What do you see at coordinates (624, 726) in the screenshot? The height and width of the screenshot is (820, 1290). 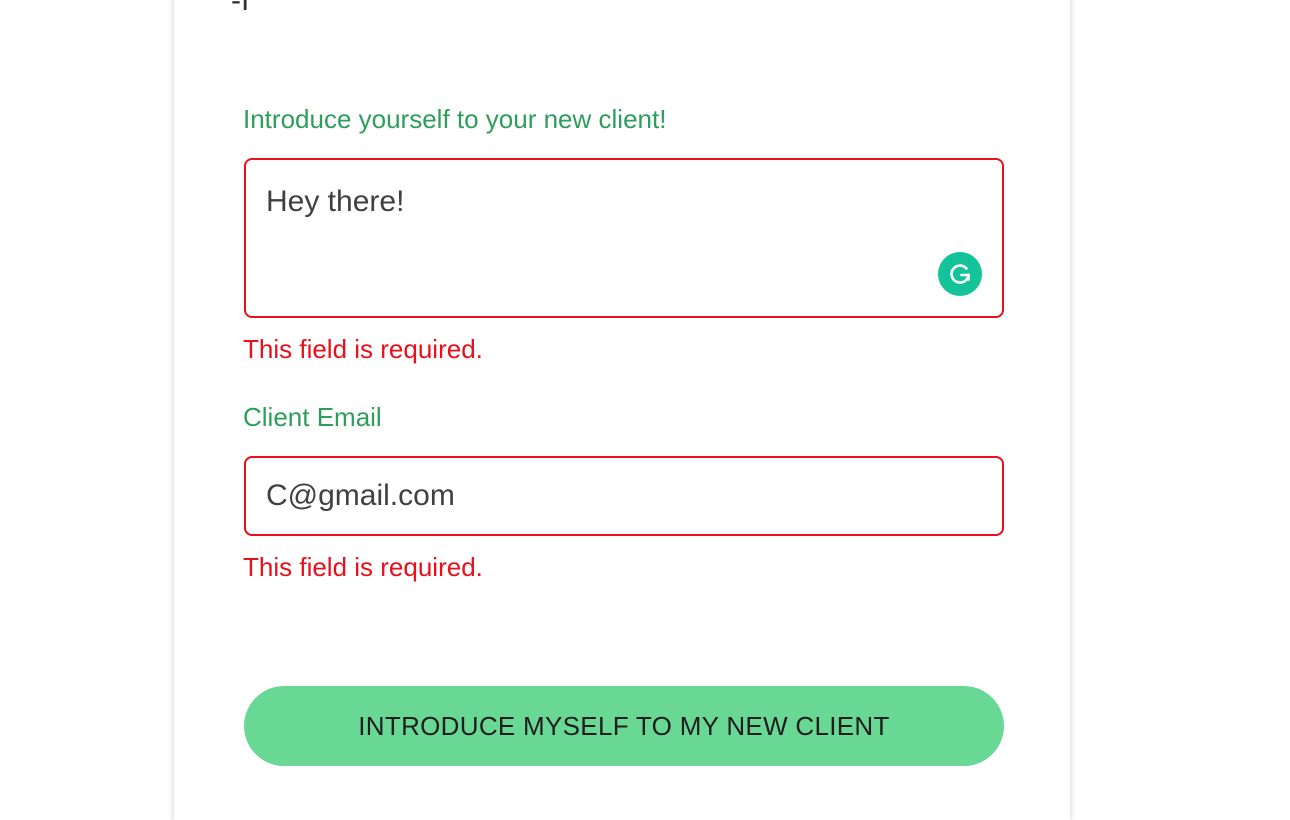 I see `introduce-submit-button: INTRODUCE MYSELF TO MY NEW CLIENT` at bounding box center [624, 726].